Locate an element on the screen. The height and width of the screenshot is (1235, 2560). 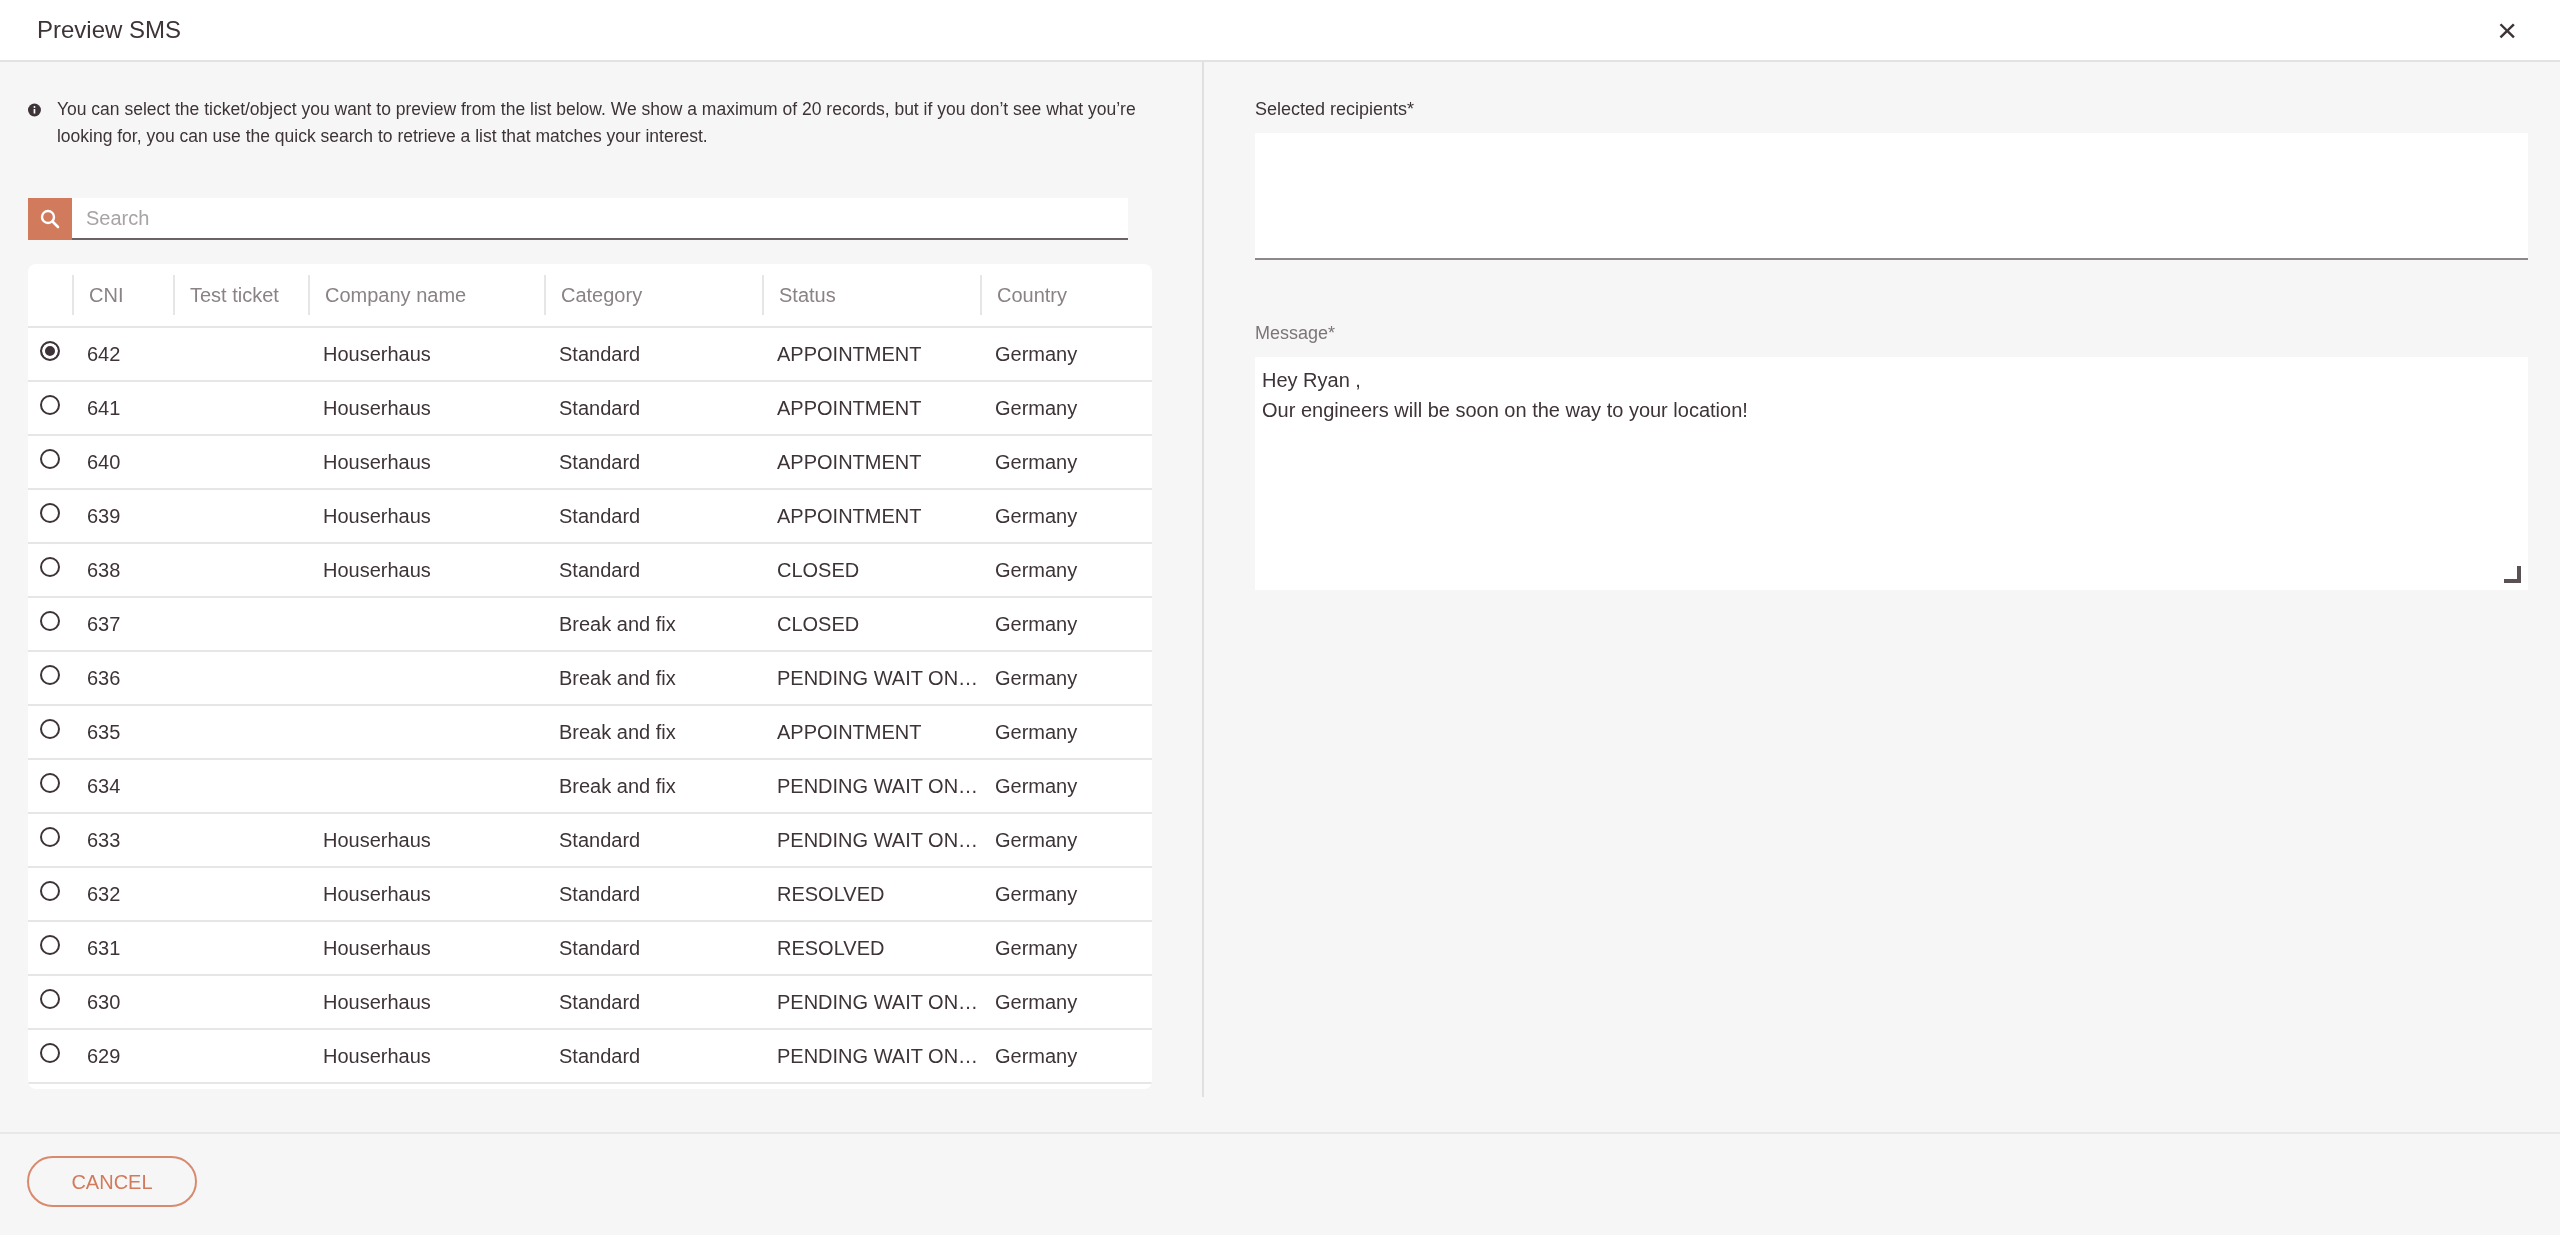
recipients-field is located at coordinates (1891, 196).